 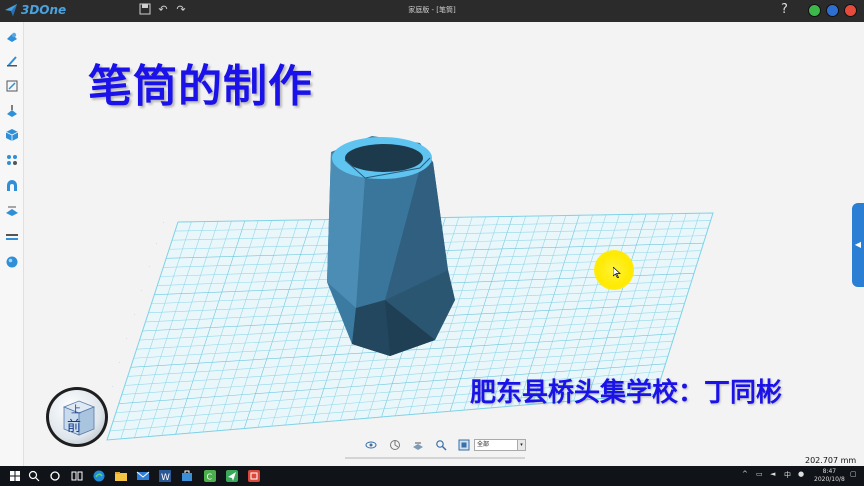 I want to click on cube-front-label: 前, so click(x=74, y=427).